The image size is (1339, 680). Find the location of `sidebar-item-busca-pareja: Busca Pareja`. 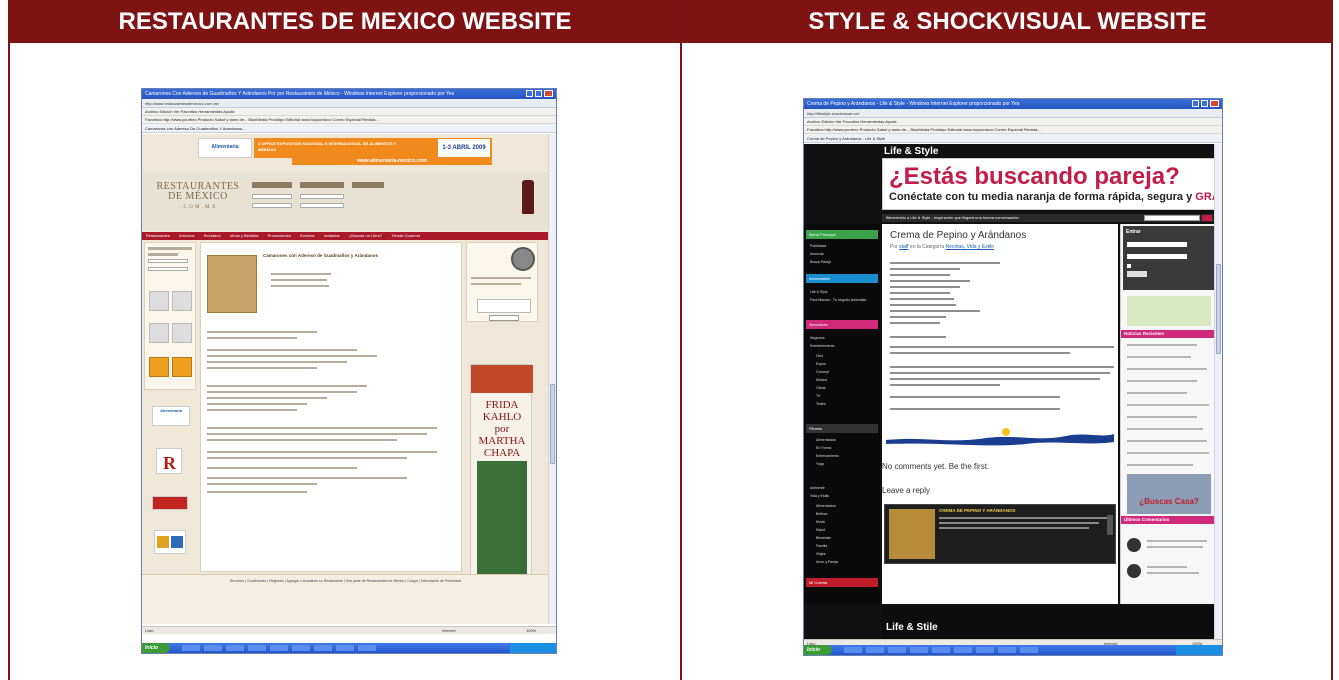

sidebar-item-busca-pareja: Busca Pareja is located at coordinates (820, 262).